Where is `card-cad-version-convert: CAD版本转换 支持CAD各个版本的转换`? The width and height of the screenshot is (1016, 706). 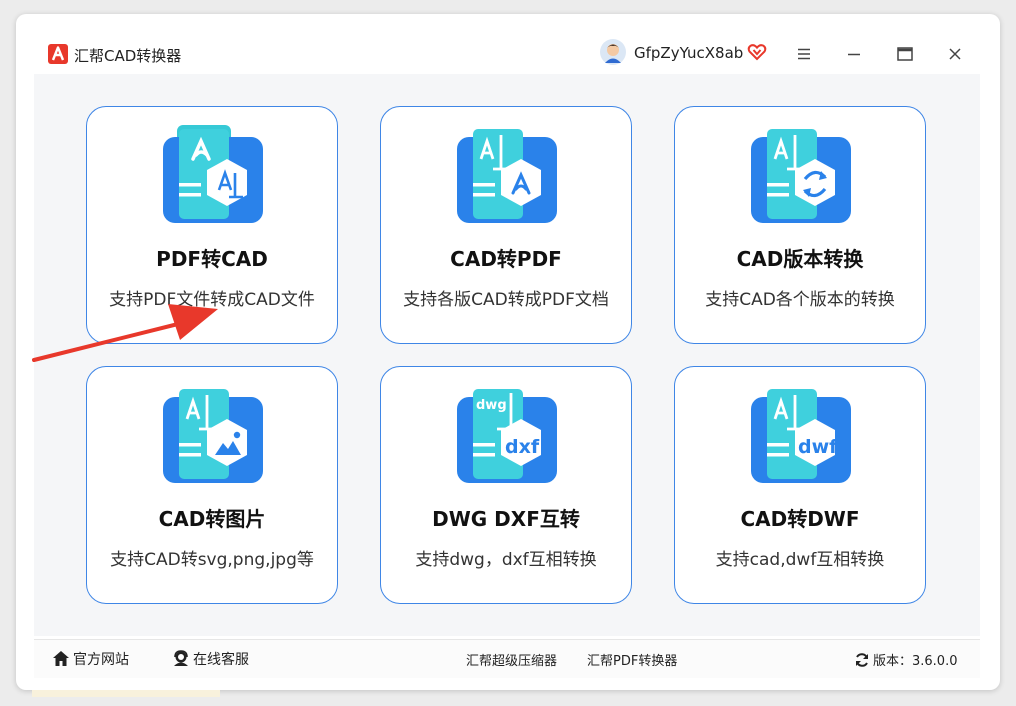 card-cad-version-convert: CAD版本转换 支持CAD各个版本的转换 is located at coordinates (800, 225).